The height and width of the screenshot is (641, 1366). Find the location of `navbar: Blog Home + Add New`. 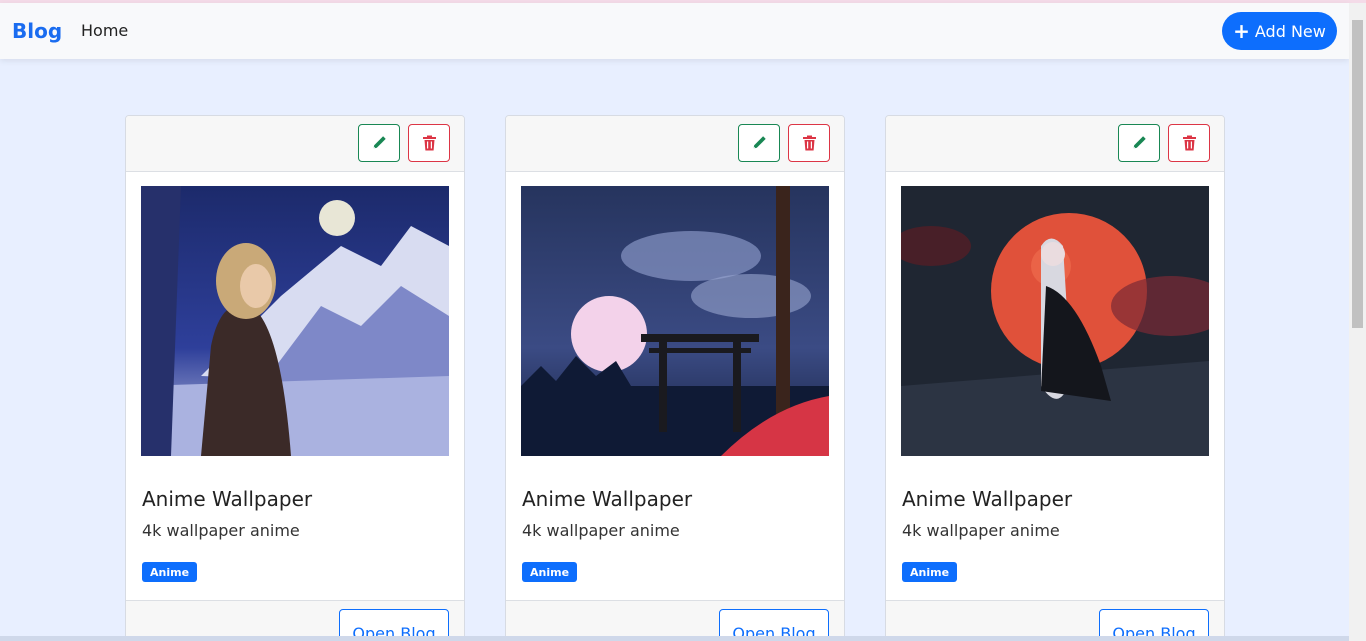

navbar: Blog Home + Add New is located at coordinates (674, 31).